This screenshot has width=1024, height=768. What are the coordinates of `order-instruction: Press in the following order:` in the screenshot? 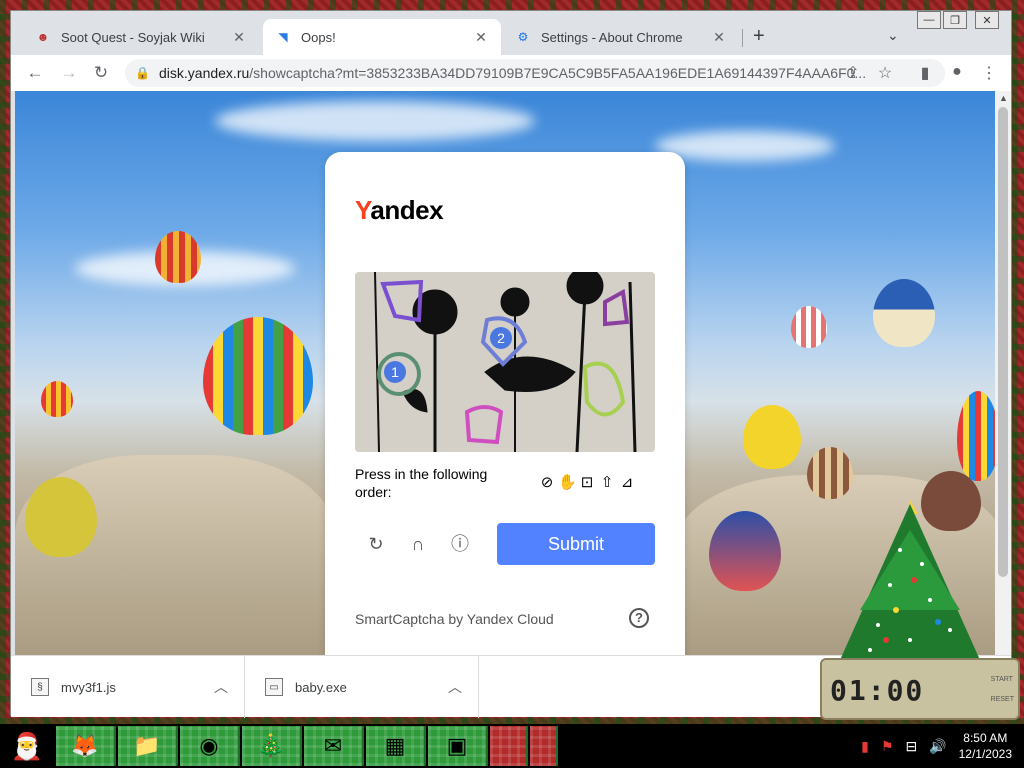 It's located at (421, 483).